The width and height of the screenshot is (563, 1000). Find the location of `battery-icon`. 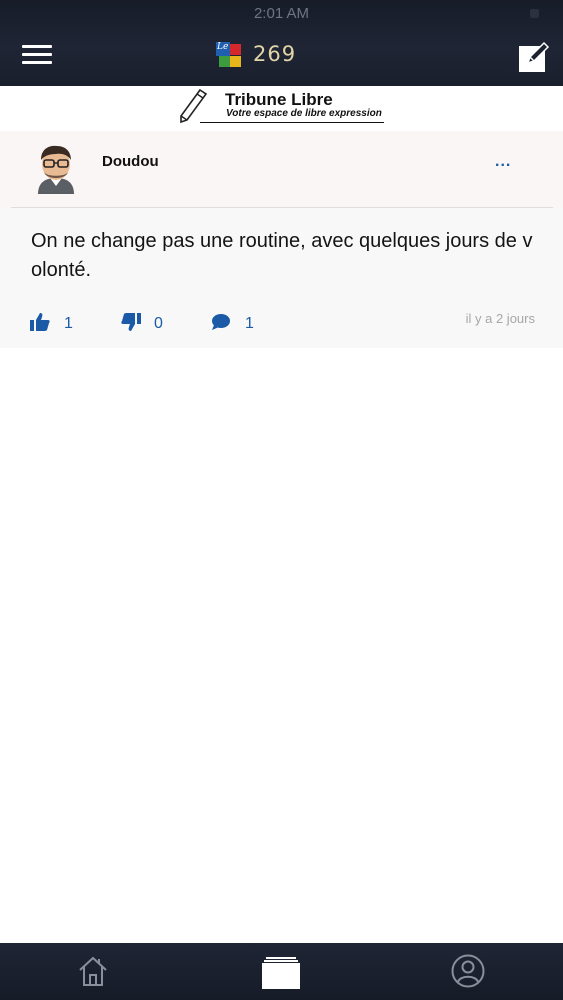

battery-icon is located at coordinates (534, 13).